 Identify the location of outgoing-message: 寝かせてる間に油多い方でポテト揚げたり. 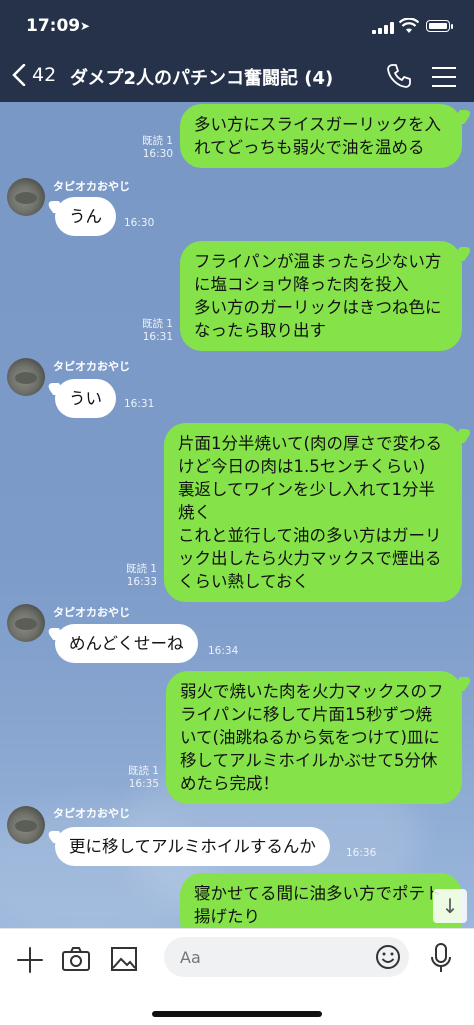
(321, 900).